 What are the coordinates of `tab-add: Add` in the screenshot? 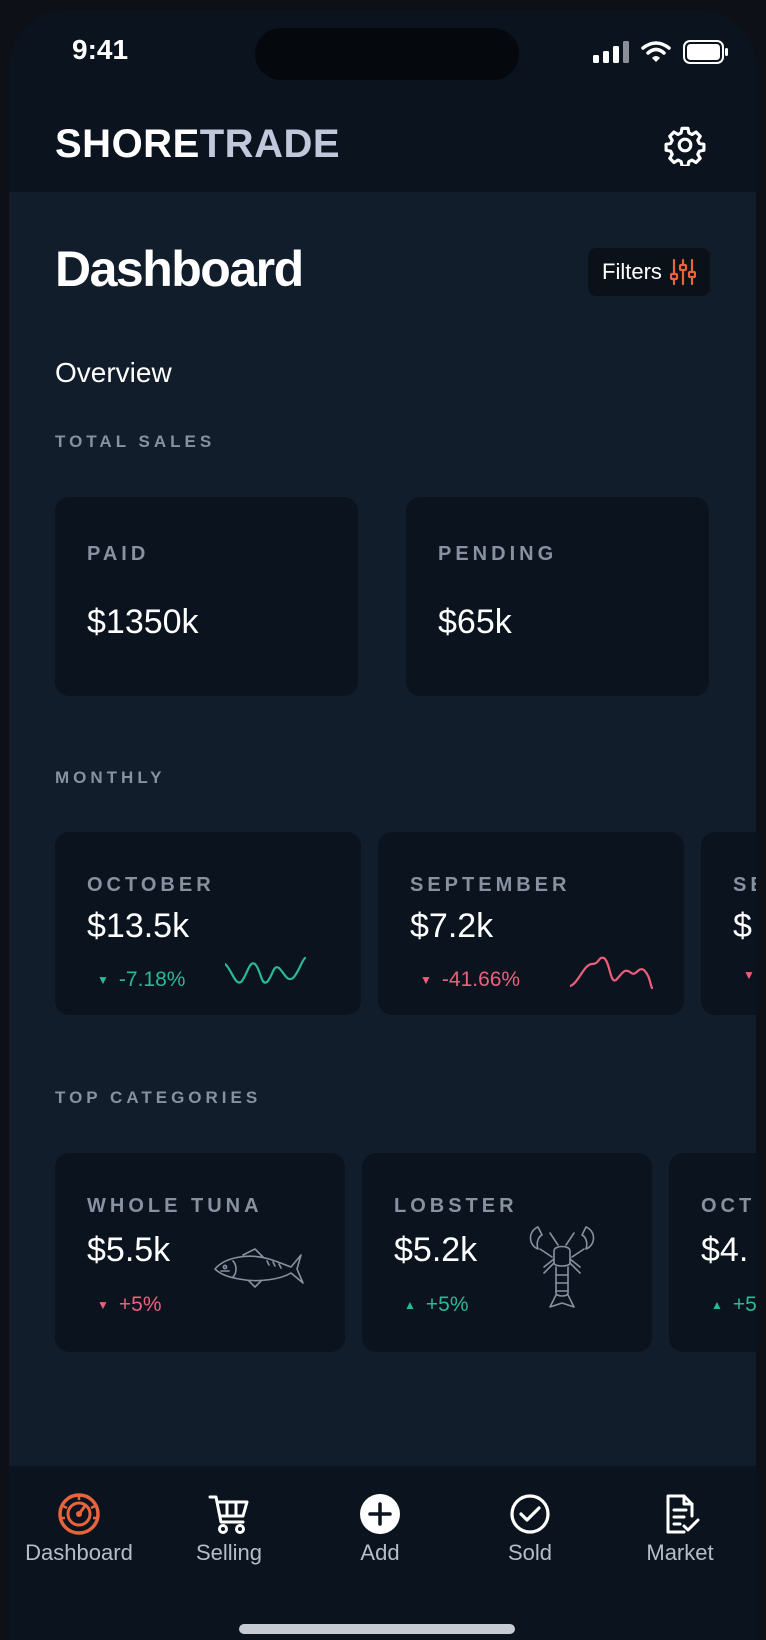 It's located at (380, 1529).